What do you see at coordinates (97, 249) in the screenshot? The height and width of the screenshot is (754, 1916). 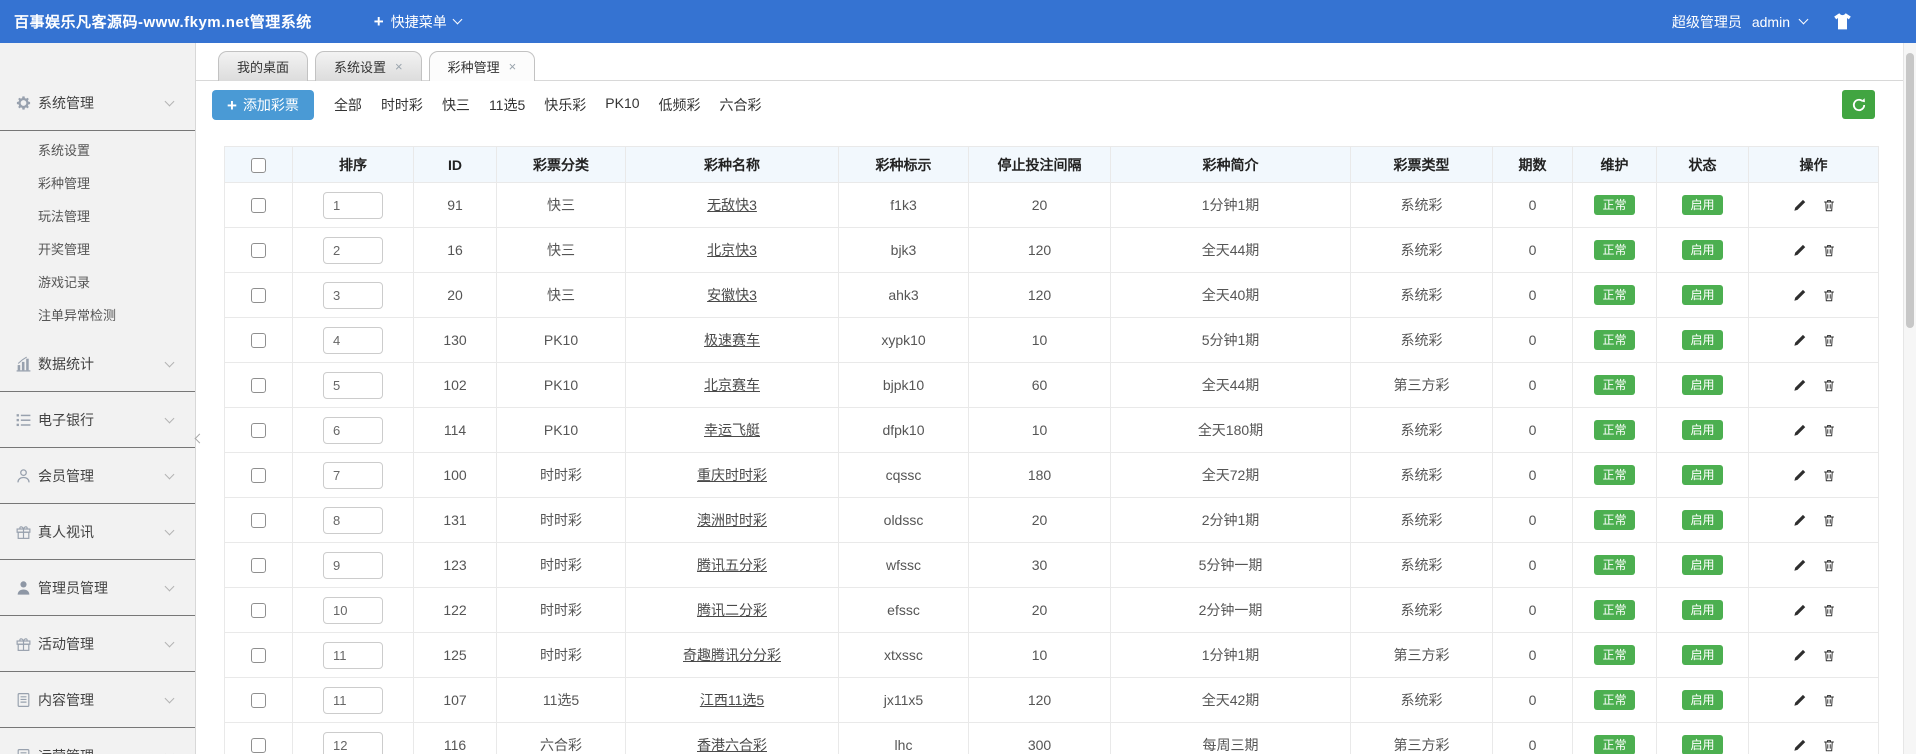 I see `sidebar-item: 开奖管理` at bounding box center [97, 249].